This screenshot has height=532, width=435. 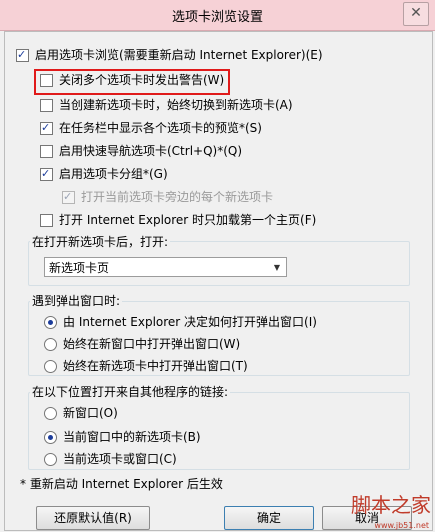 What do you see at coordinates (113, 174) in the screenshot?
I see `tab-groups-label: 启用选项卡分组*(G)` at bounding box center [113, 174].